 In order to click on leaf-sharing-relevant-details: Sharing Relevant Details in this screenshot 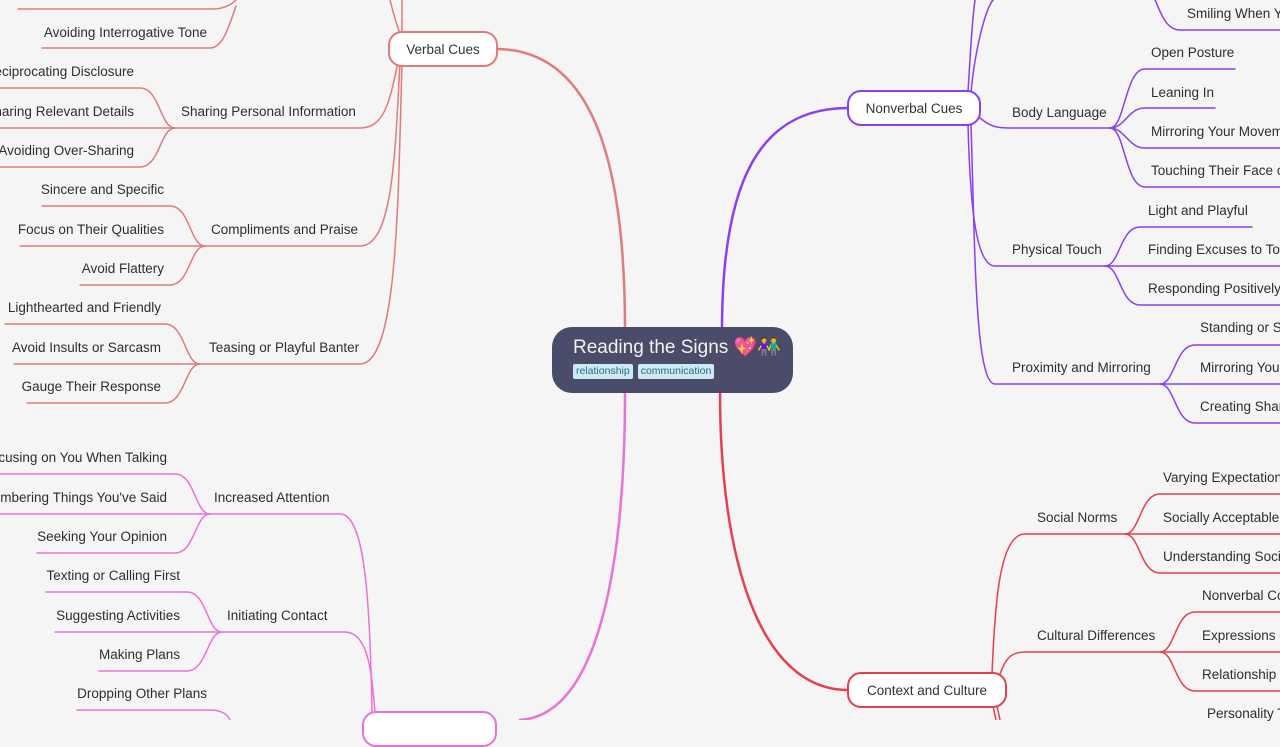, I will do `click(67, 112)`.